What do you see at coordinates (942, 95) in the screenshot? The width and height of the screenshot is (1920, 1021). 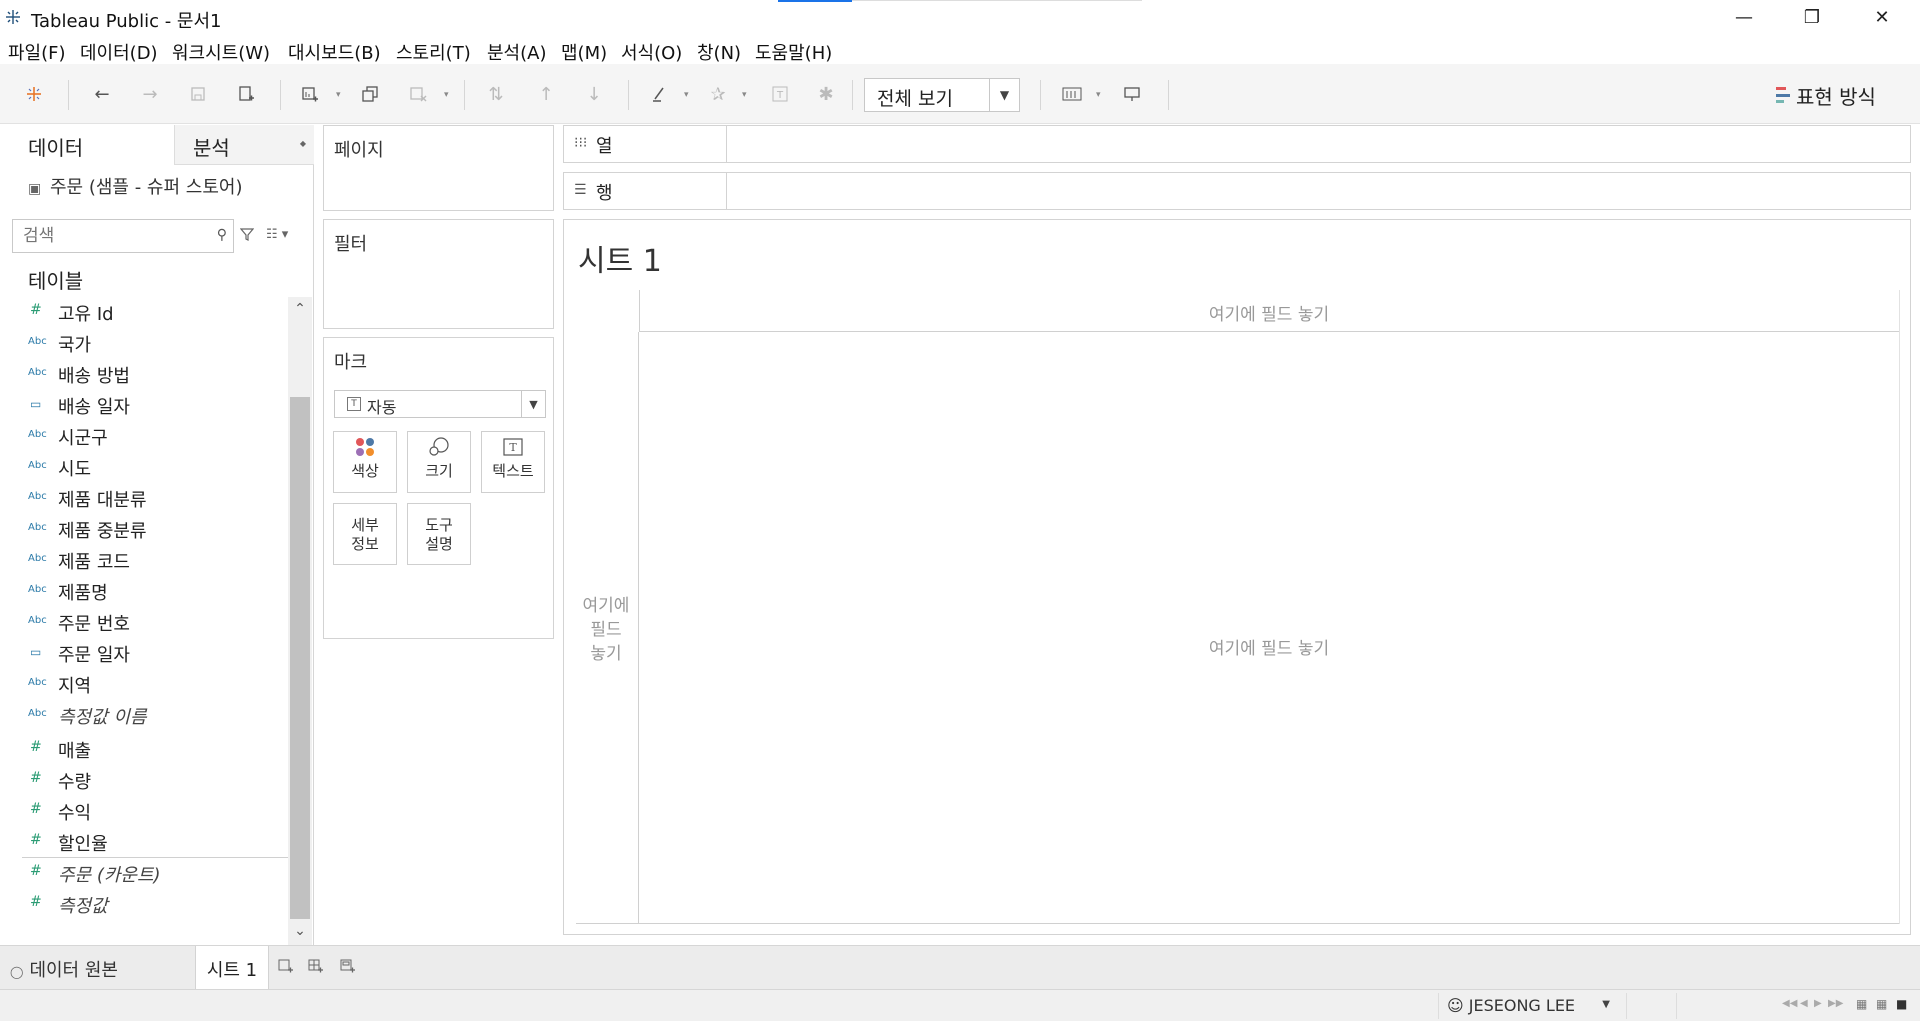 I see `fit-dropdown: 전체 보기 ▼` at bounding box center [942, 95].